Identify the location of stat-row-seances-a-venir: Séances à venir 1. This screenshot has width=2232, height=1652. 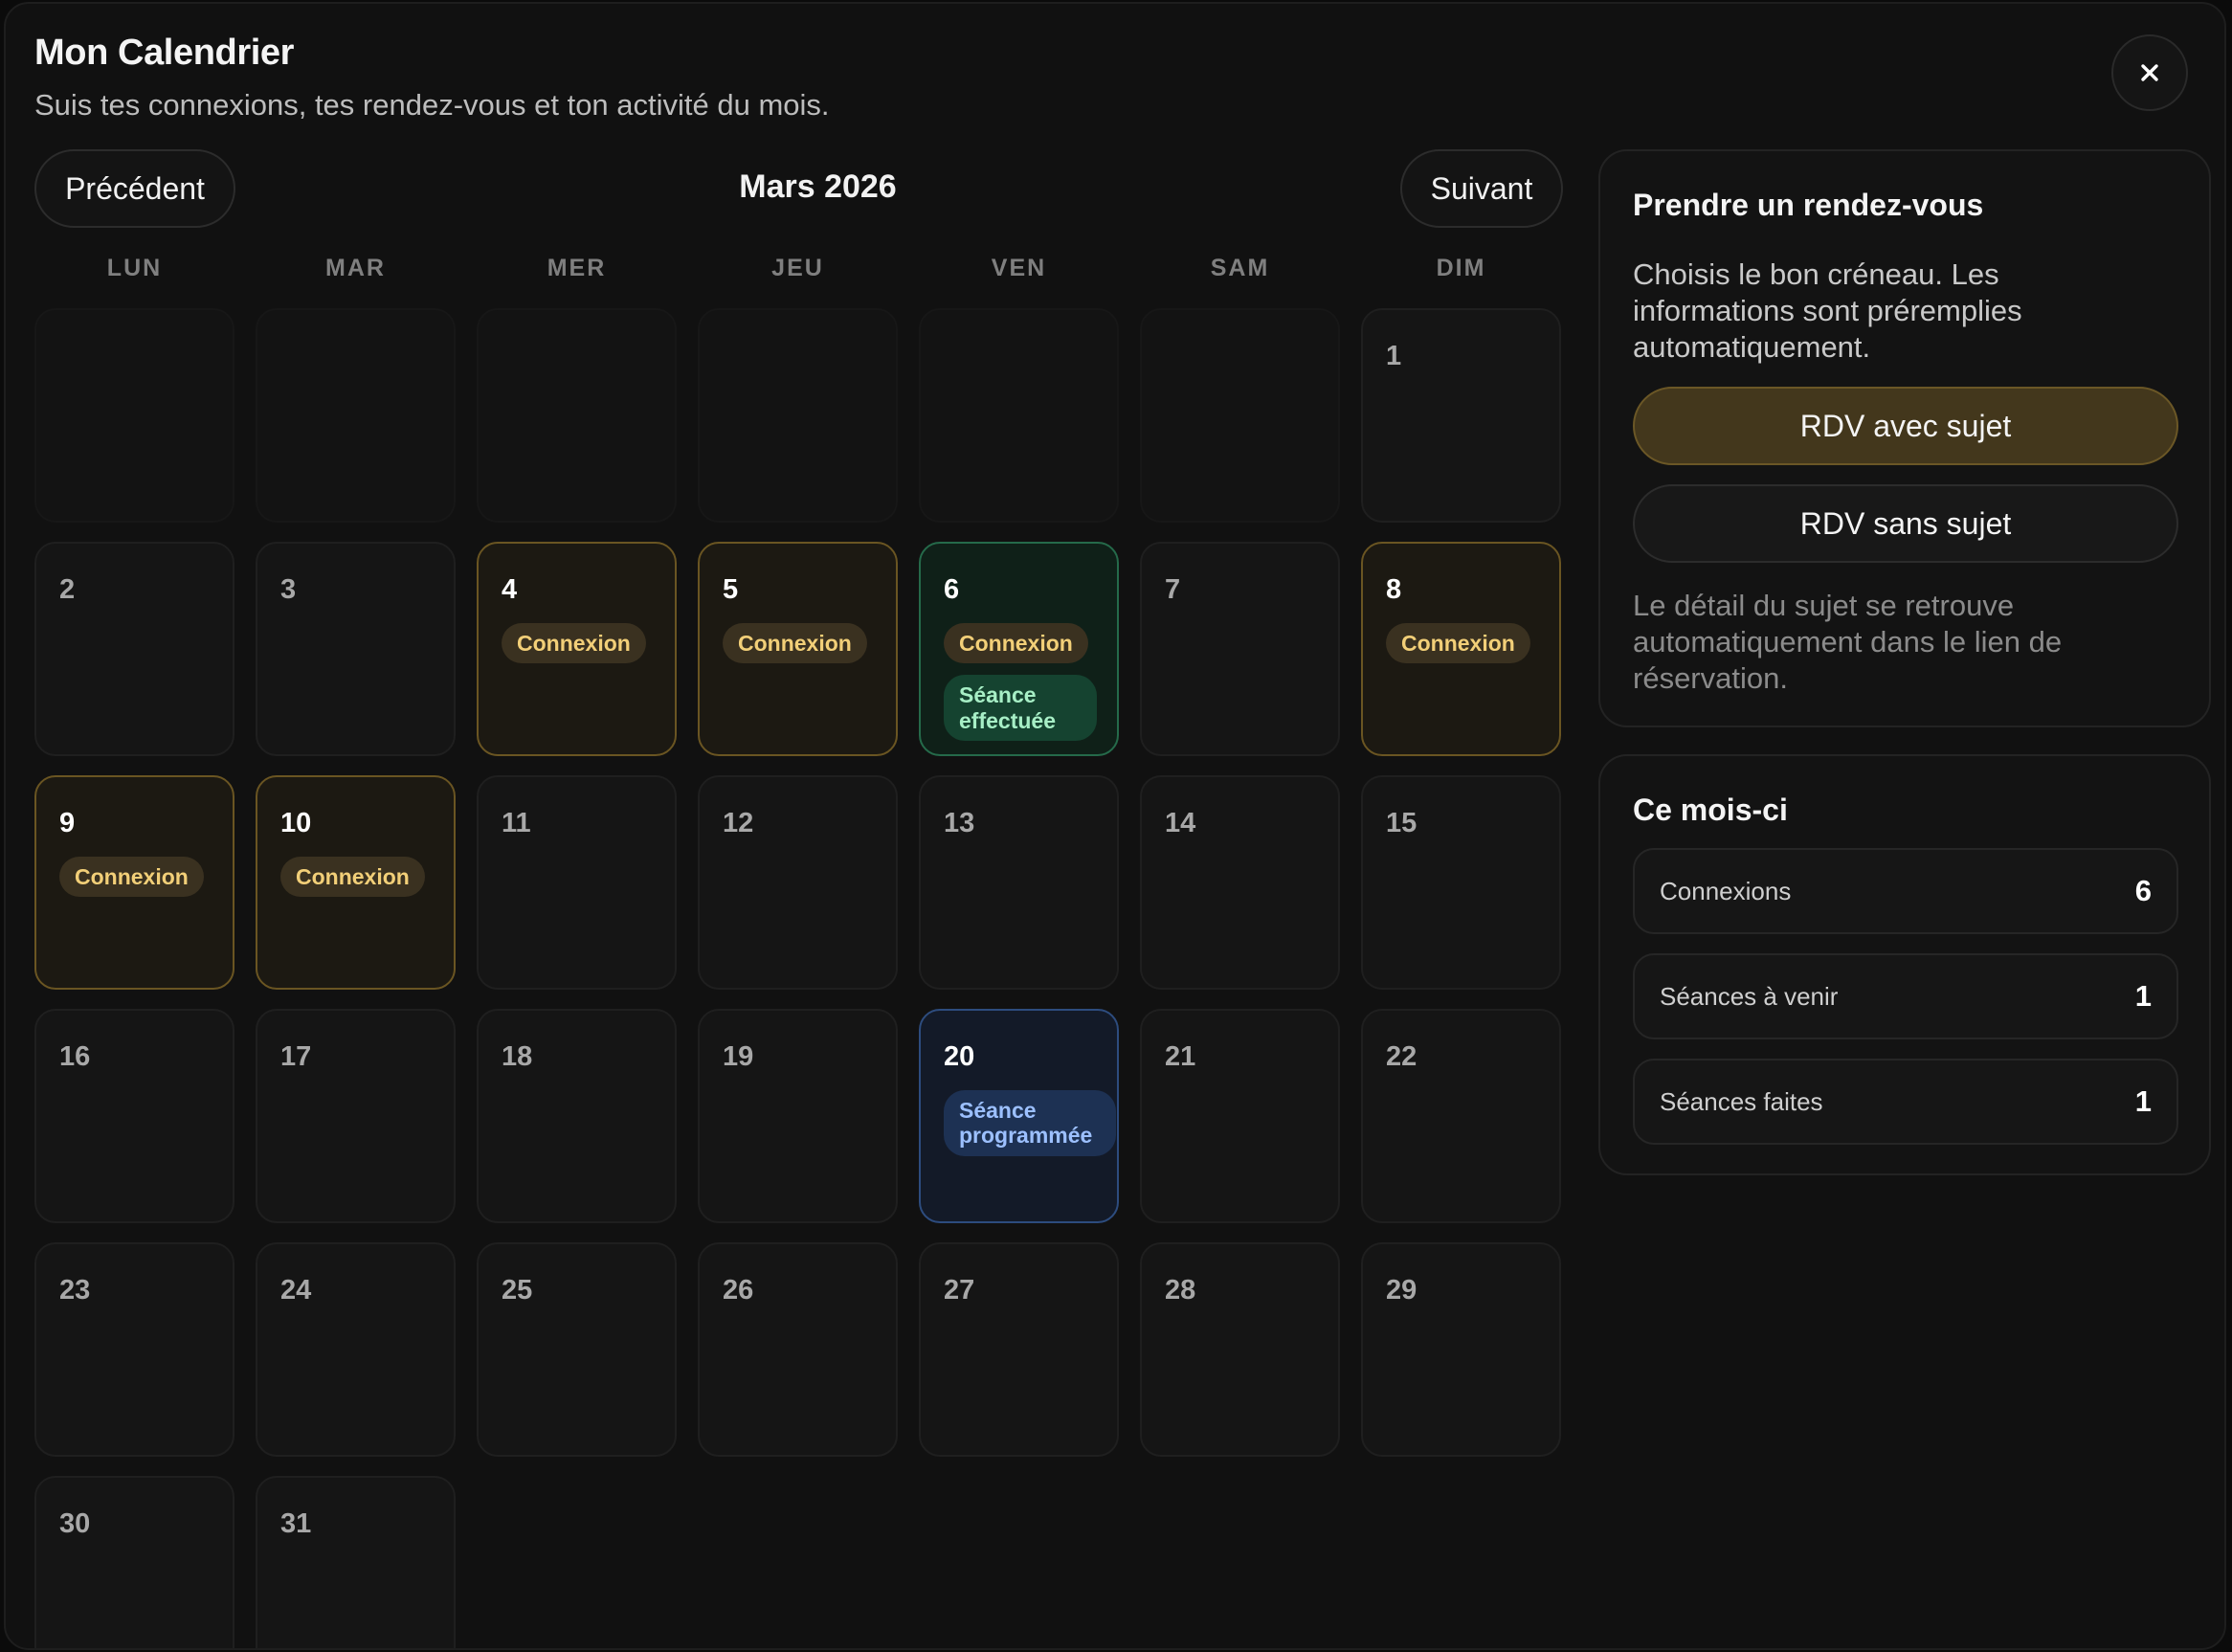
(1905, 996).